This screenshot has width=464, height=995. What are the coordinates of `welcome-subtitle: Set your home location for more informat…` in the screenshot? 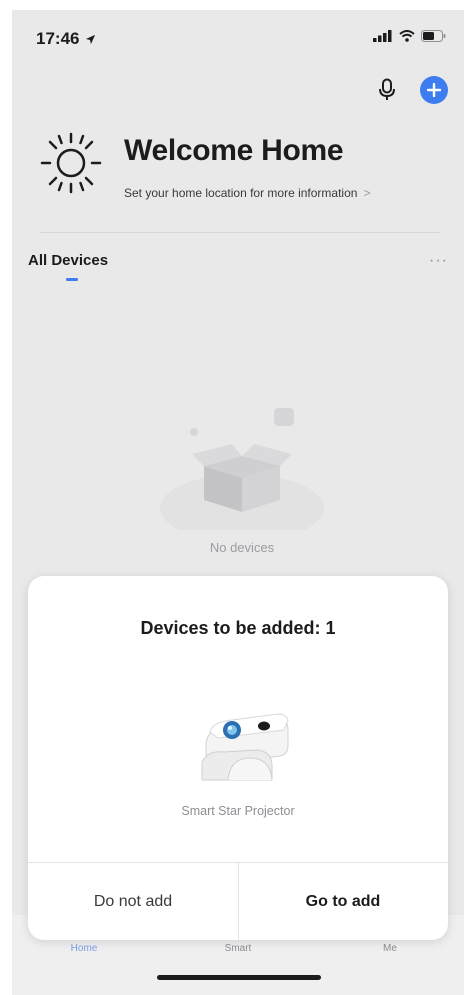 It's located at (241, 193).